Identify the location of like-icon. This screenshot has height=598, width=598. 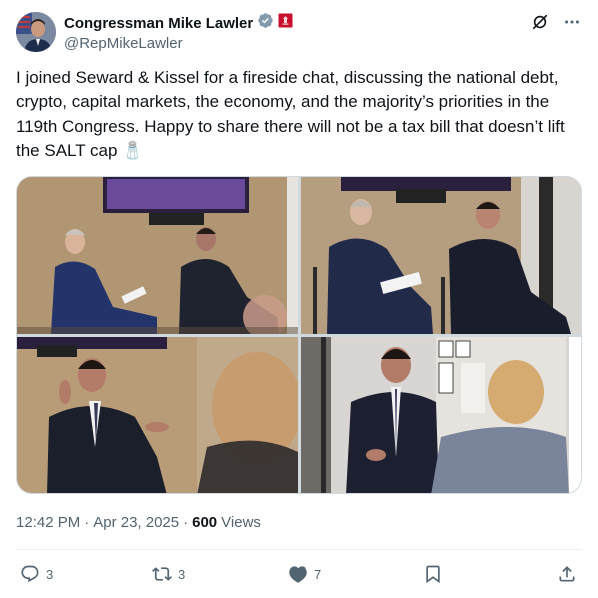
(298, 574).